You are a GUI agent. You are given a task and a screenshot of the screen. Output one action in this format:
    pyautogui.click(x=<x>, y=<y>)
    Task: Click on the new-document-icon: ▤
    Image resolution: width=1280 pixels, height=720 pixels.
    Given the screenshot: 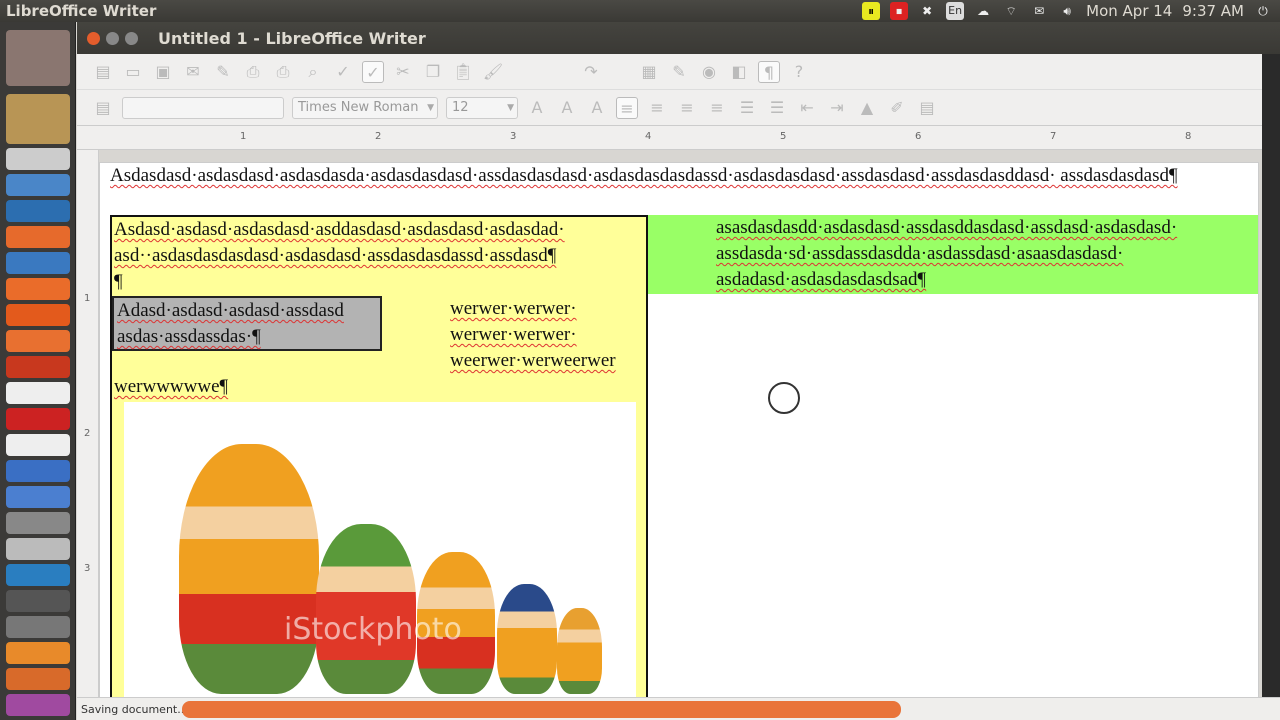 What is the action you would take?
    pyautogui.click(x=103, y=72)
    